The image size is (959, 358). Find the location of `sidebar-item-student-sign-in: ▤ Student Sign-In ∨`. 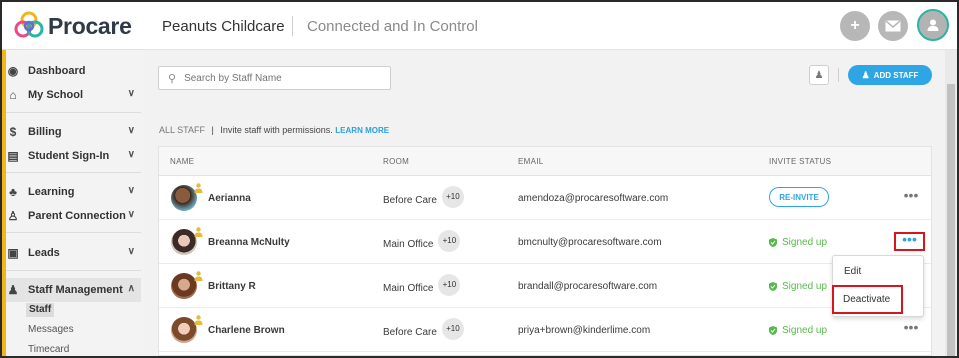

sidebar-item-student-sign-in: ▤ Student Sign-In ∨ is located at coordinates (73, 156).